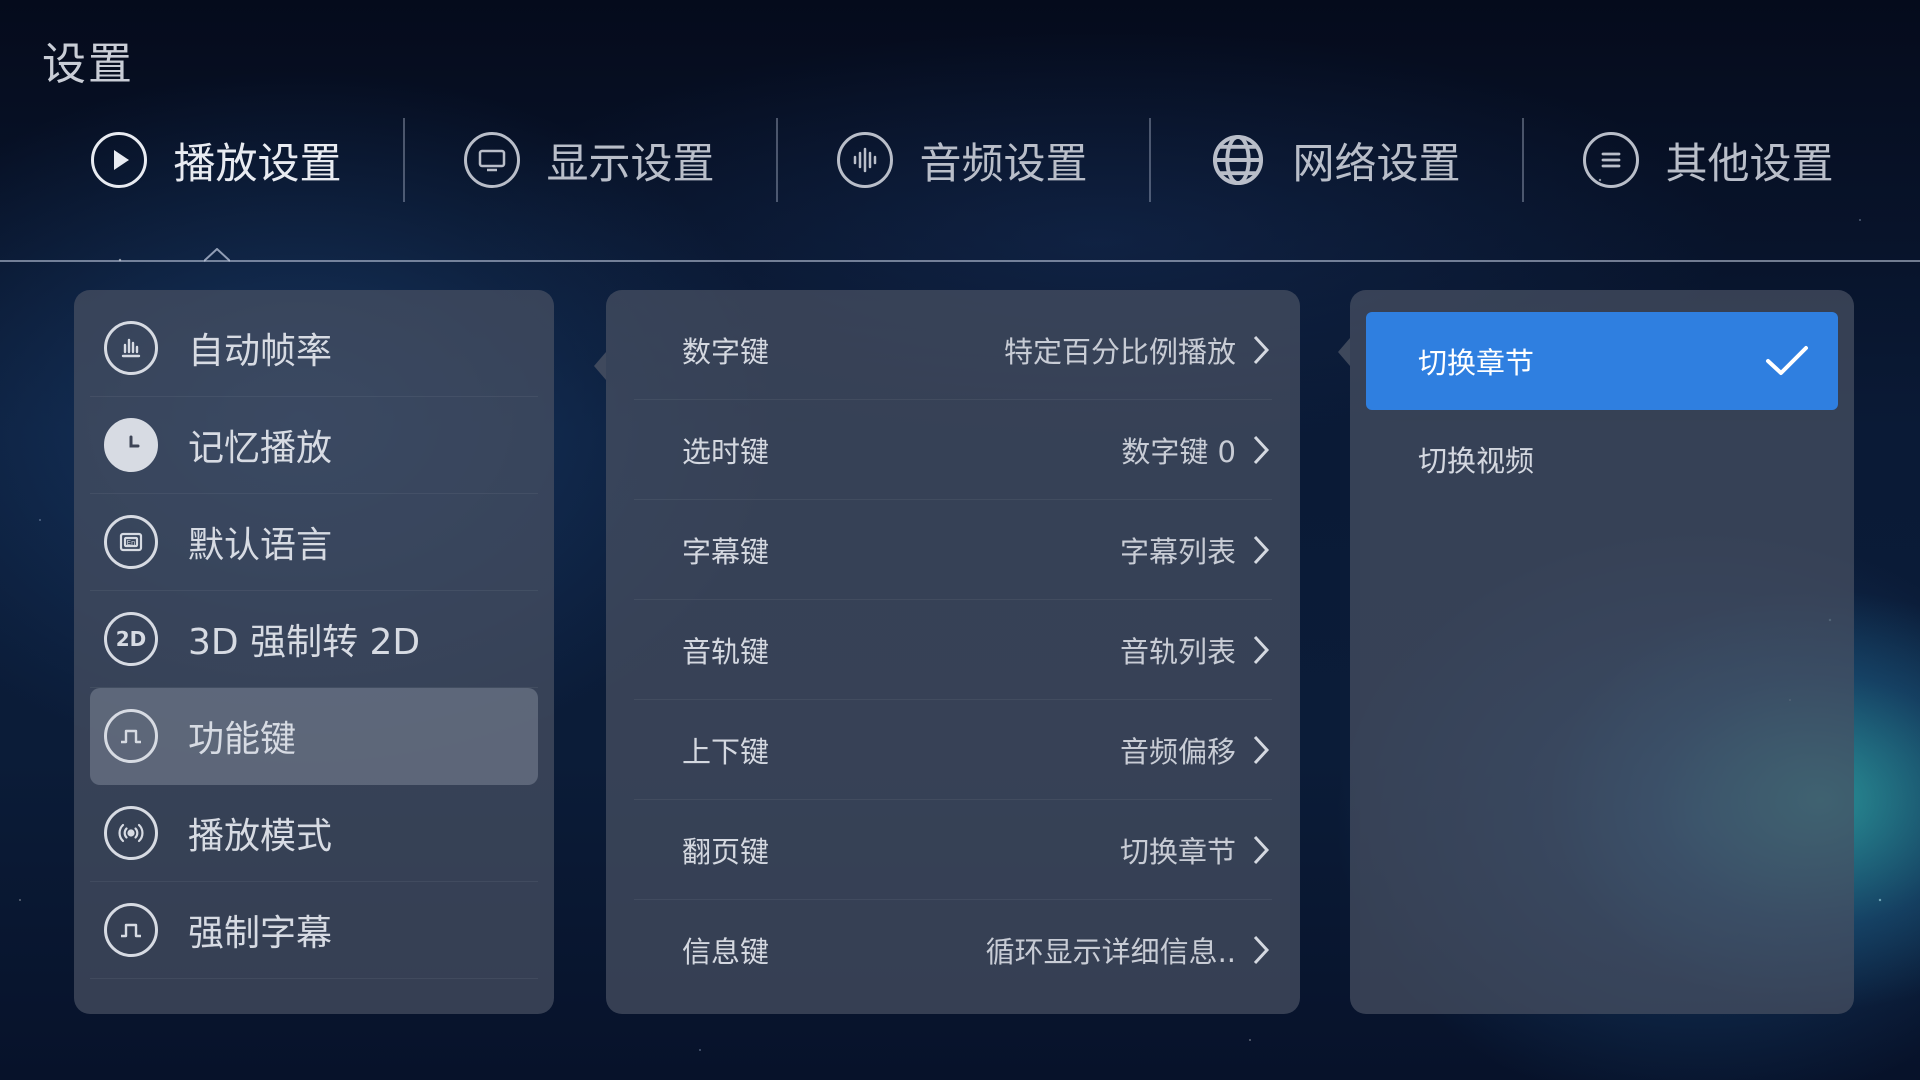  Describe the element at coordinates (1110, 952) in the screenshot. I see `function-key-value: 循环显示详细信息..` at that location.